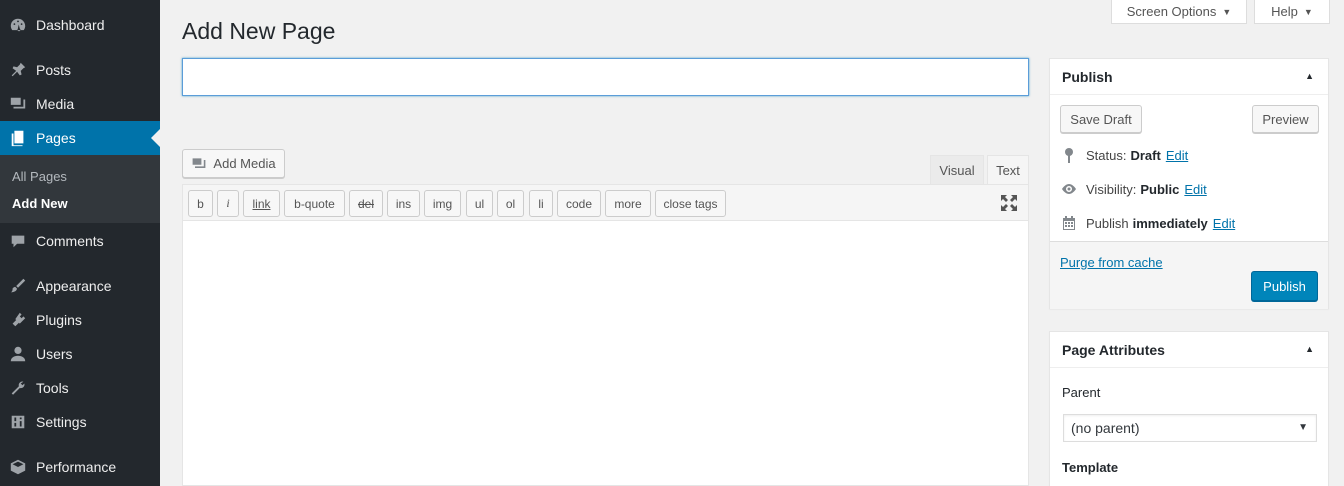 Image resolution: width=1344 pixels, height=486 pixels. I want to click on purge-cache-link: Purge from cache, so click(1111, 262).